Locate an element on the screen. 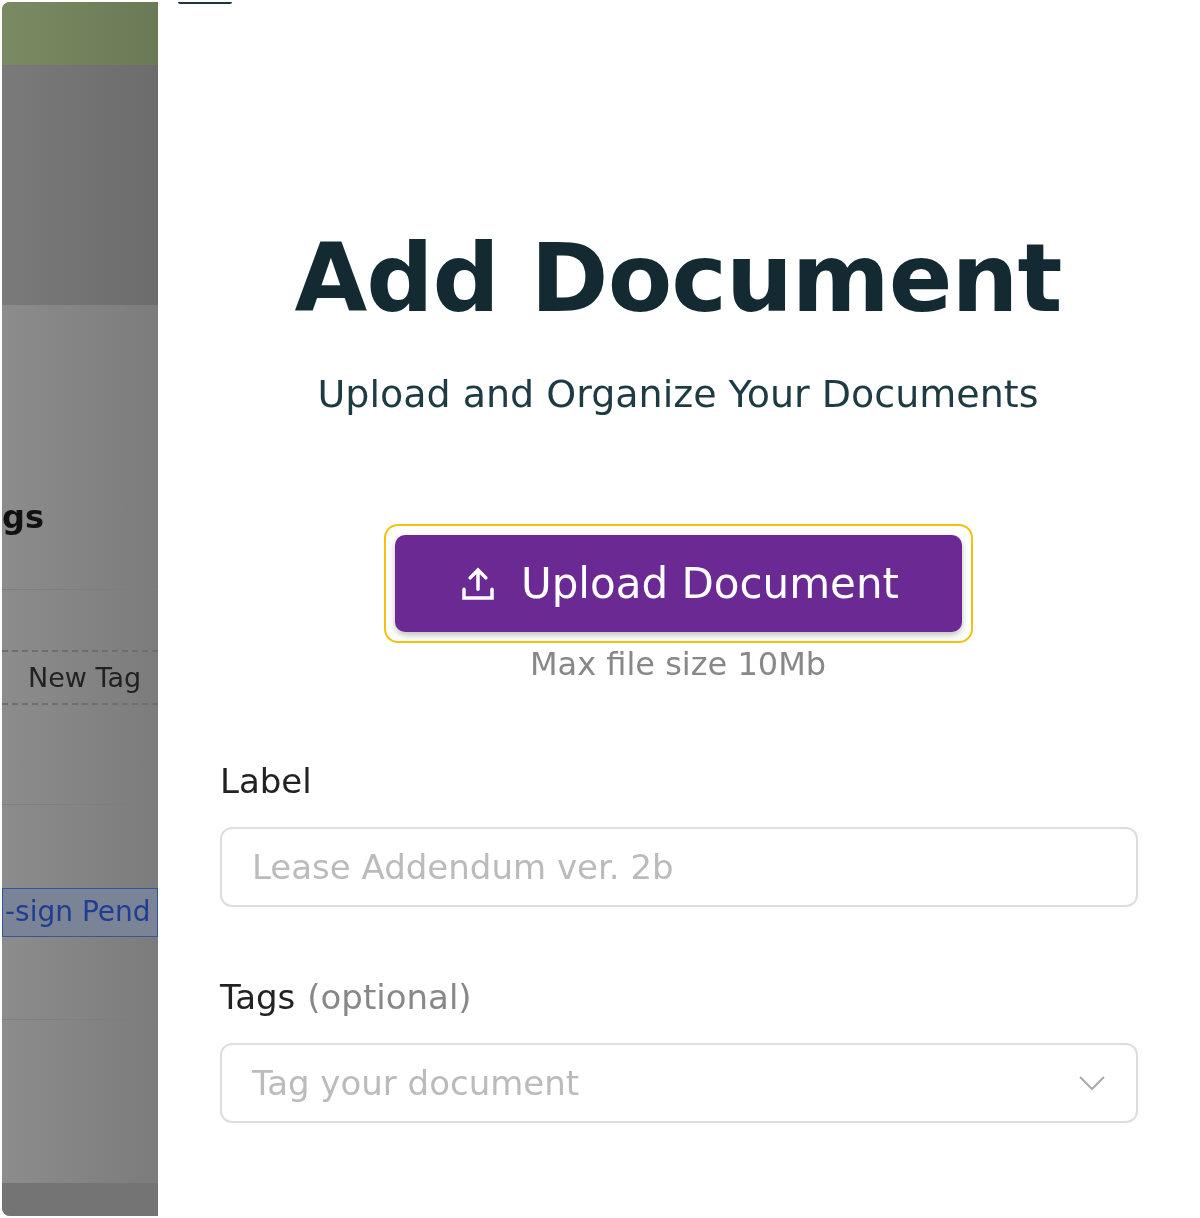 The height and width of the screenshot is (1218, 1200). file-size-hint: Max file size 10Mb is located at coordinates (678, 664).